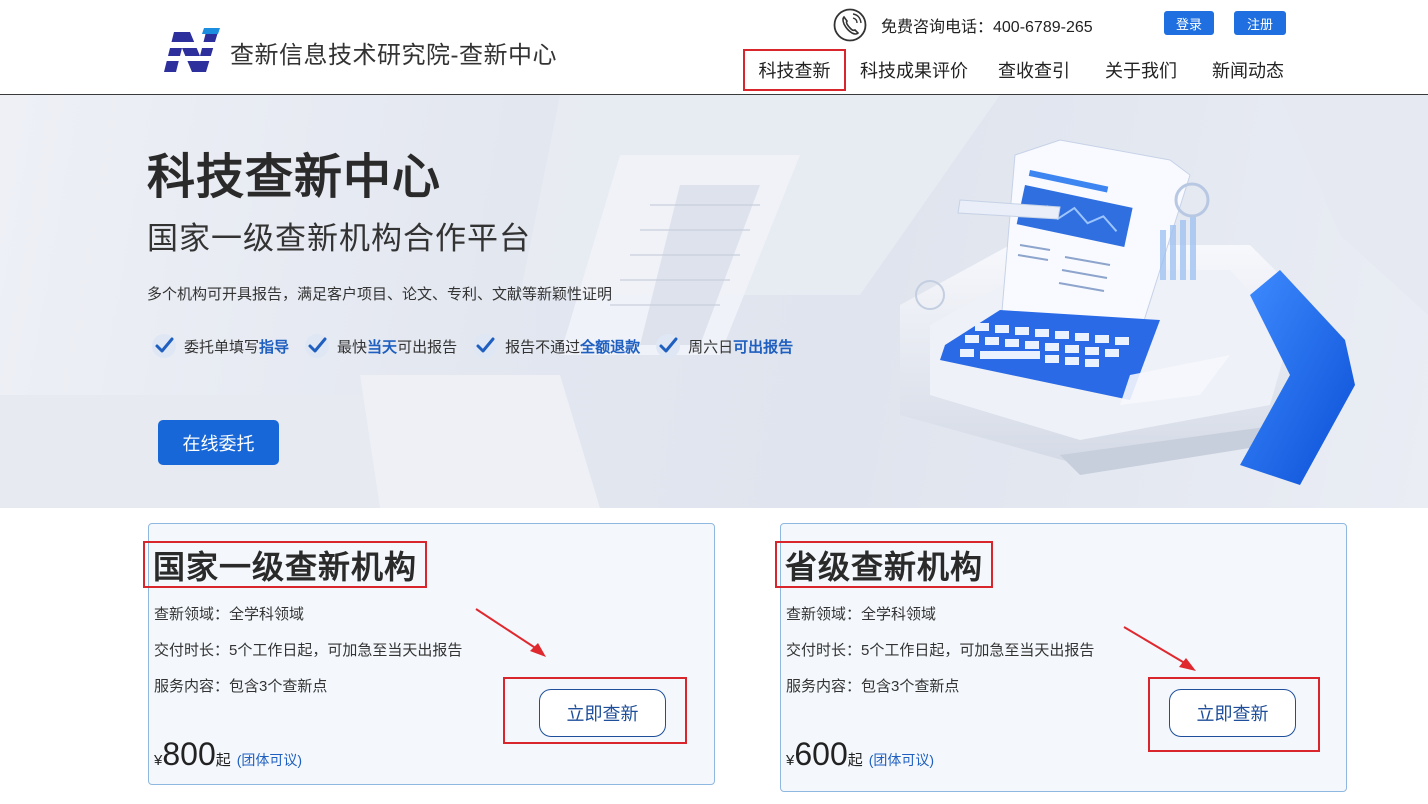  What do you see at coordinates (914, 70) in the screenshot?
I see `nav-item-achievement-evaluation: 科技成果评价` at bounding box center [914, 70].